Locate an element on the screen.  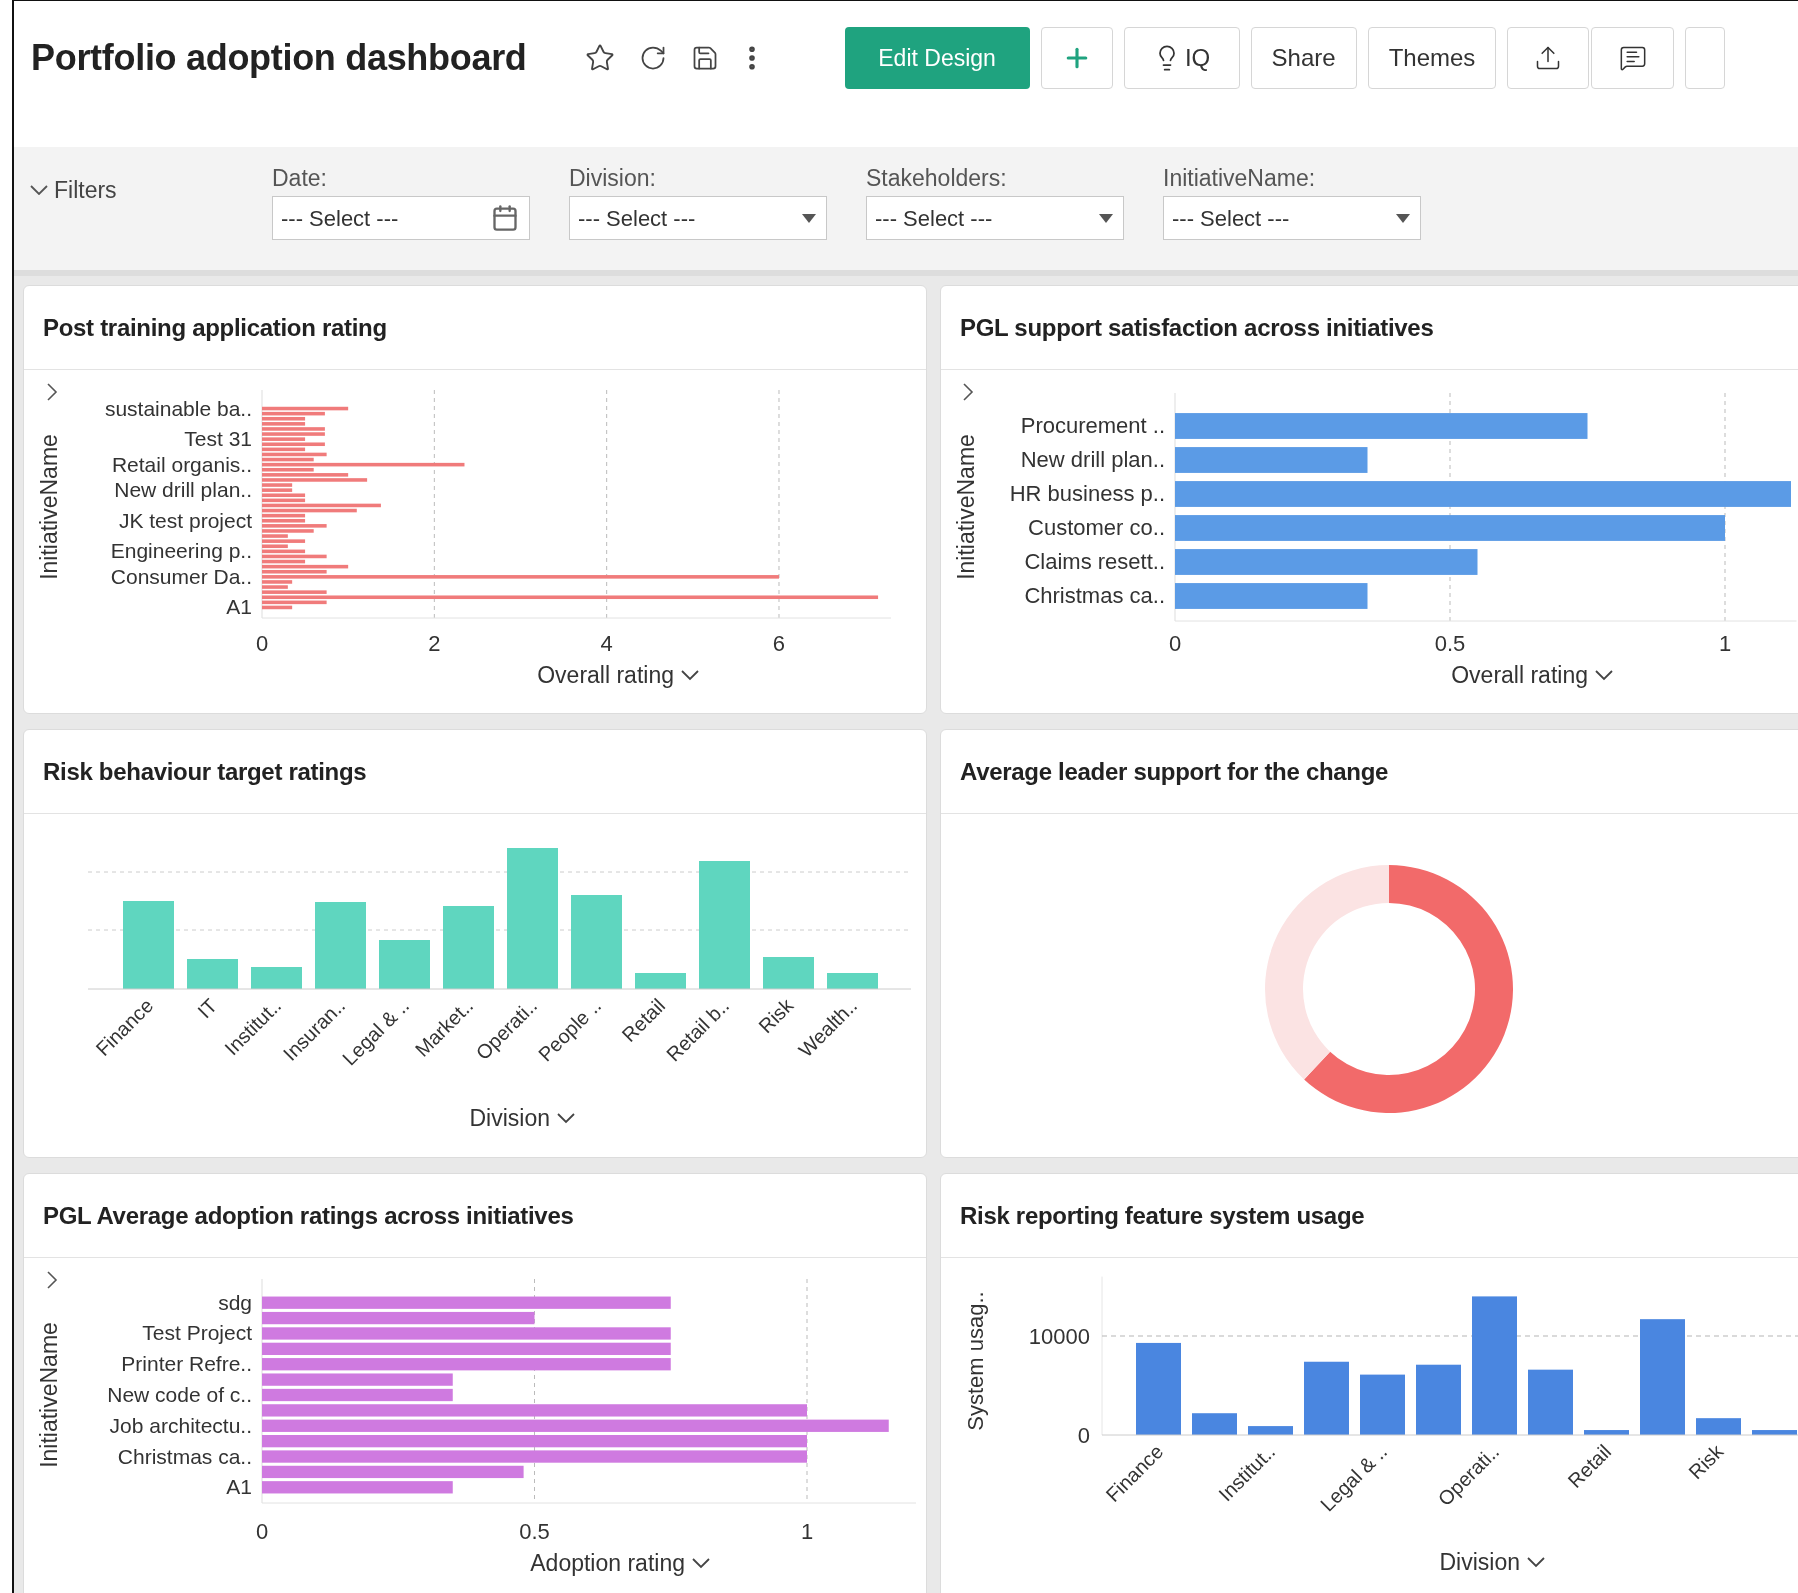
axis-label: HR business p.. is located at coordinates (1087, 493).